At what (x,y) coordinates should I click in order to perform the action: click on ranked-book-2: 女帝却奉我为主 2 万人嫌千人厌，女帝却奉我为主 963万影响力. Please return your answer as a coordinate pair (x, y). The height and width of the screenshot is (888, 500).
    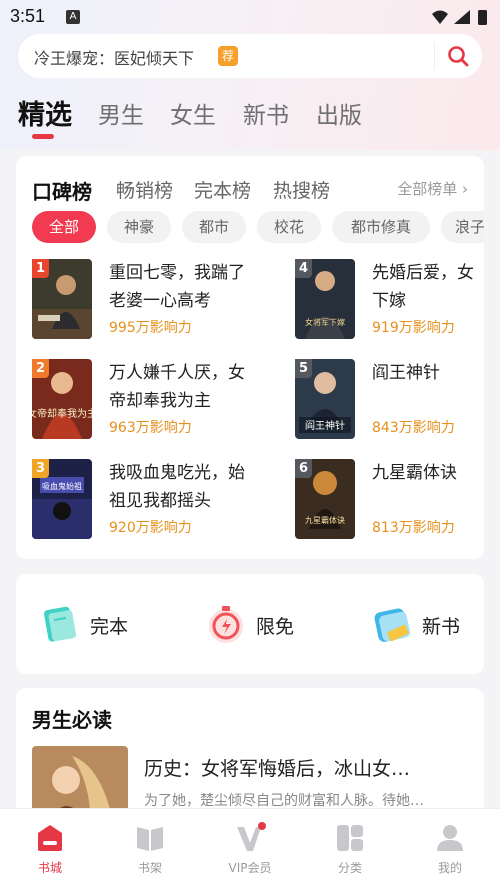
    Looking at the image, I should click on (142, 400).